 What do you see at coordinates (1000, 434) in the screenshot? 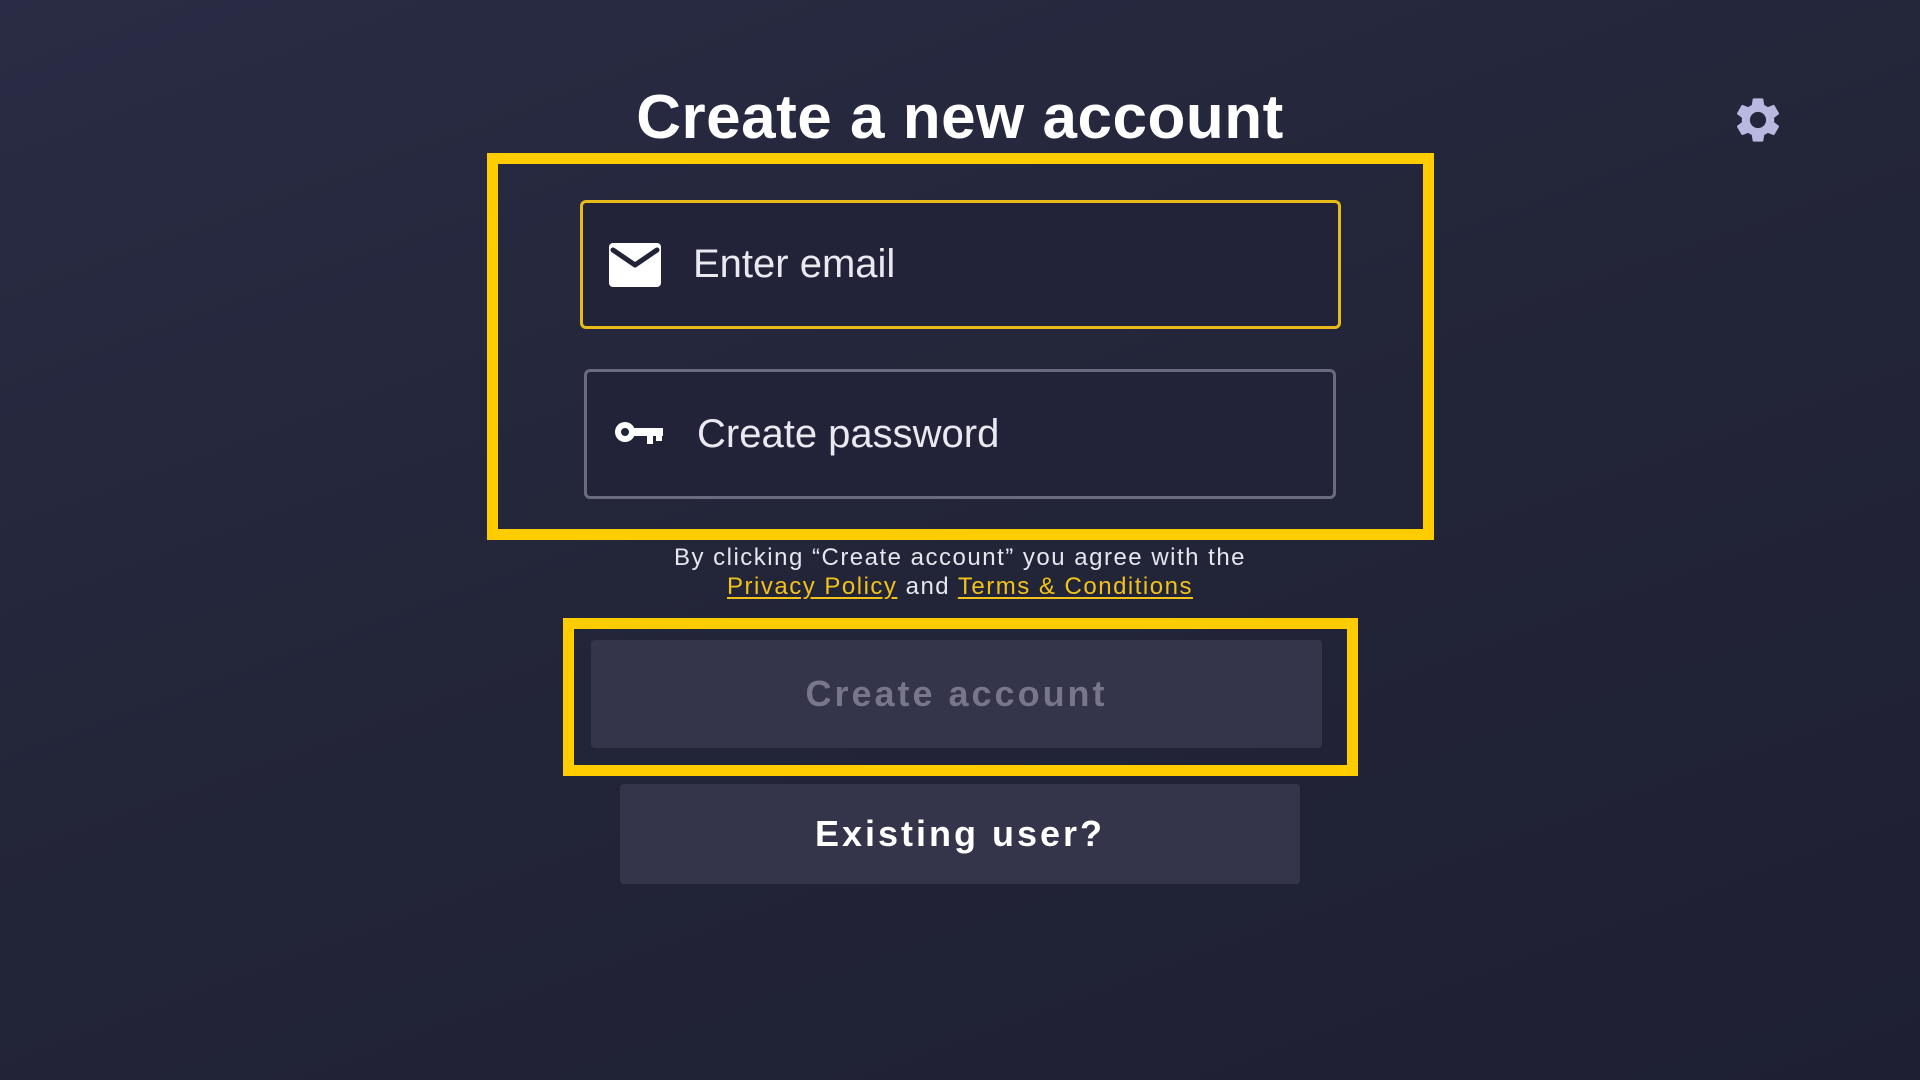
I see `password-input` at bounding box center [1000, 434].